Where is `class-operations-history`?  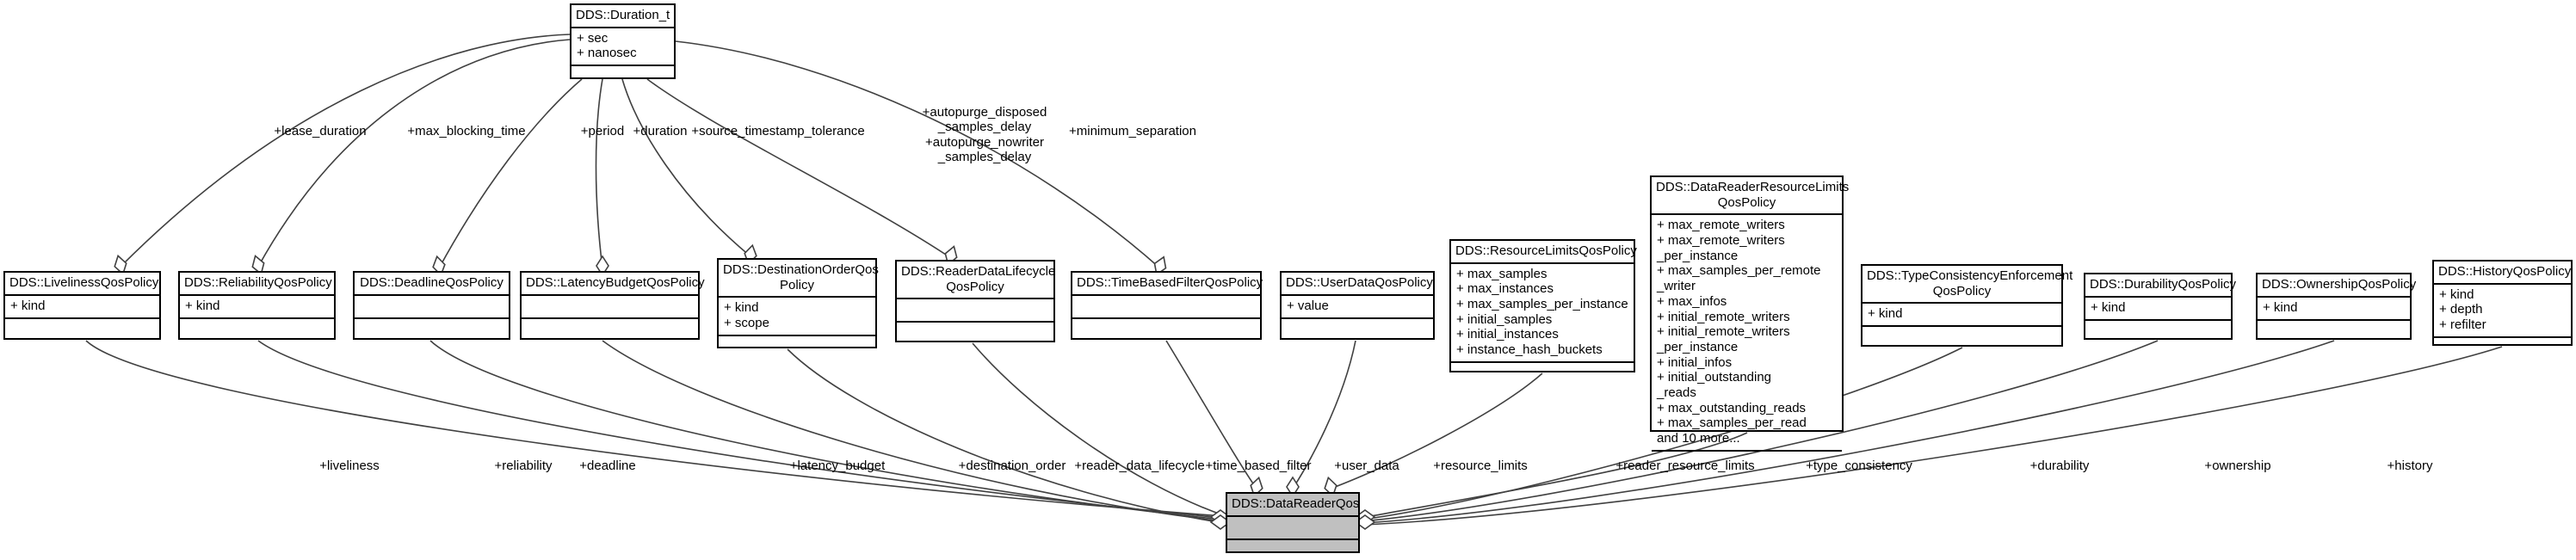 class-operations-history is located at coordinates (2502, 349).